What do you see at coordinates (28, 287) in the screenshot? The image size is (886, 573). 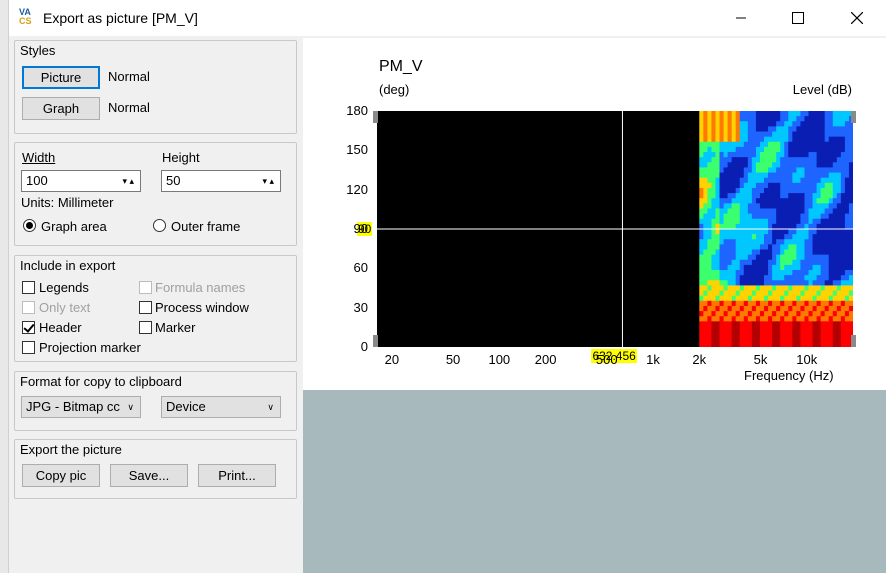 I see `legends-checkbox` at bounding box center [28, 287].